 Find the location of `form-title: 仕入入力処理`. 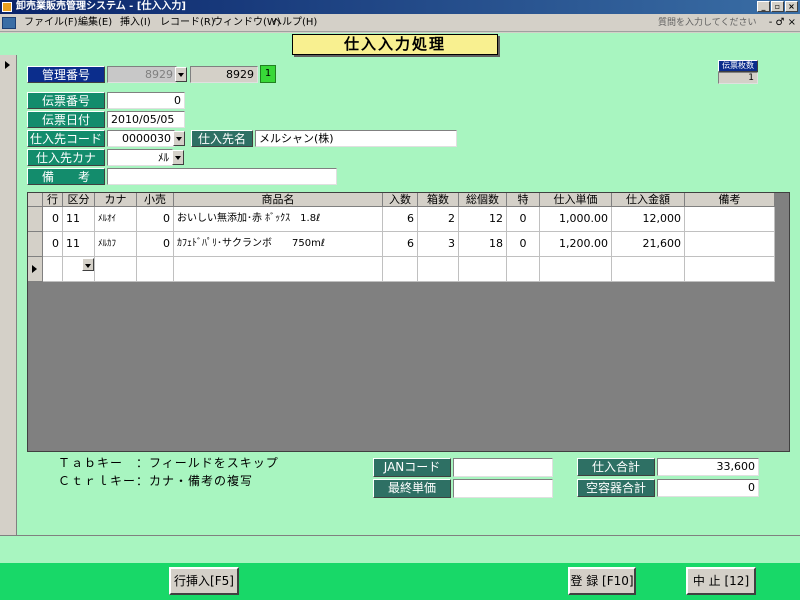

form-title: 仕入入力処理 is located at coordinates (395, 44).